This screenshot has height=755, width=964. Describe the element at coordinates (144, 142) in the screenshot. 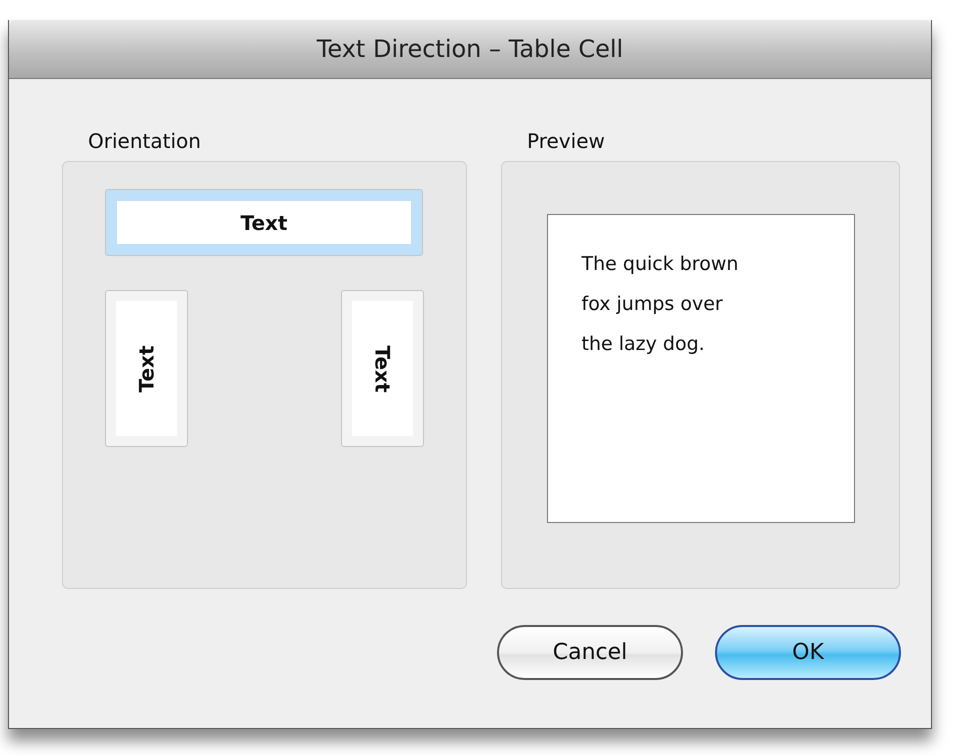

I see `group-label: Orientation` at that location.